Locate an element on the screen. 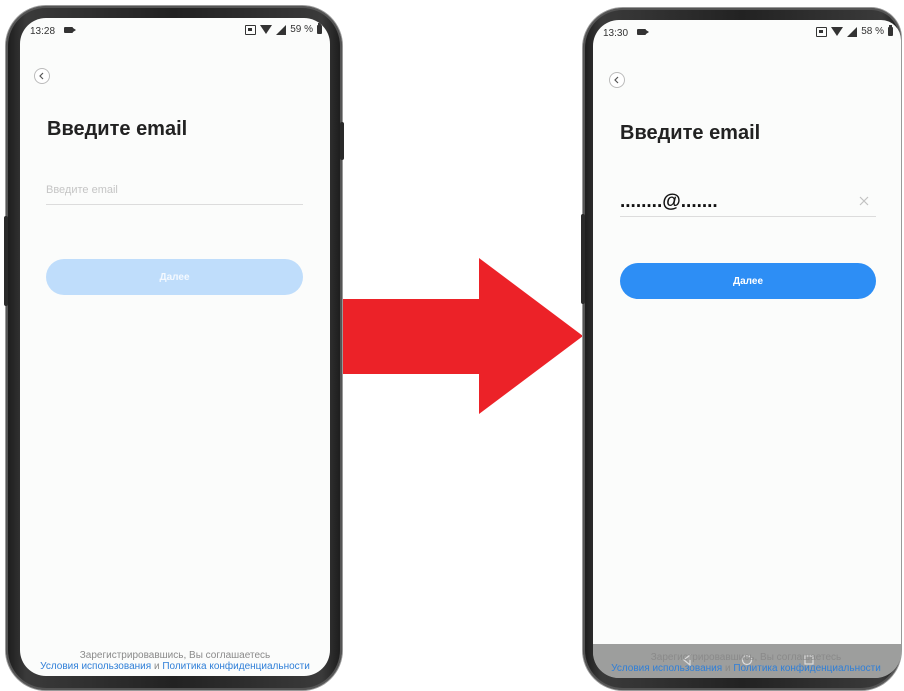 This screenshot has width=904, height=691. battery-percent: 59 % is located at coordinates (301, 29).